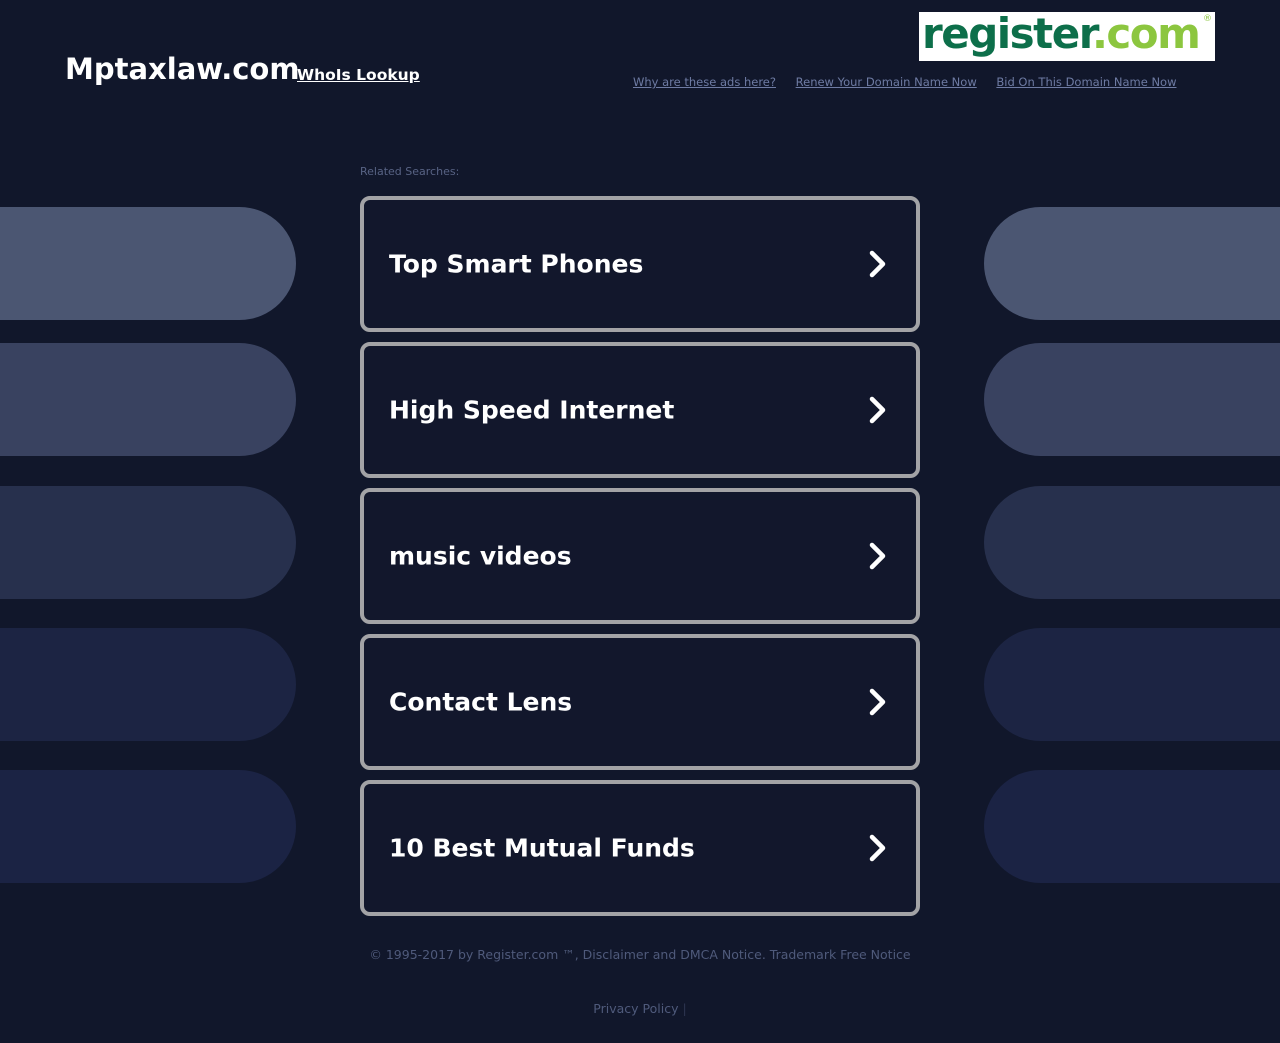  Describe the element at coordinates (640, 702) in the screenshot. I see `related-search-item: Contact Lens` at that location.